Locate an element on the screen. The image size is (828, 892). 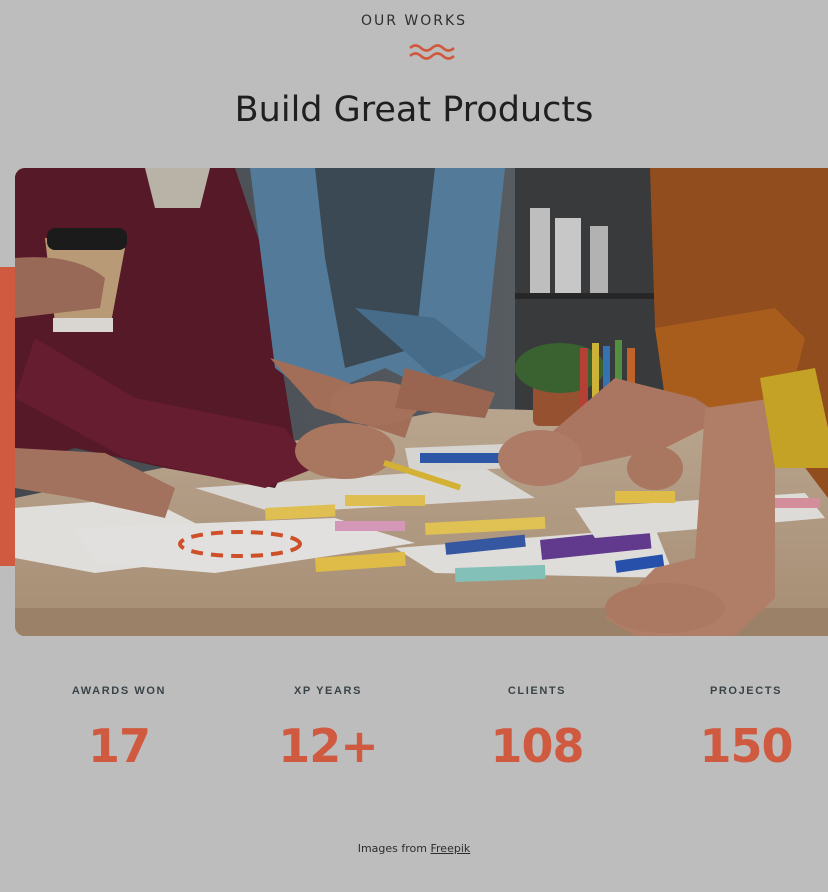
stat-projects: PROJECTS 150 is located at coordinates (742, 729).